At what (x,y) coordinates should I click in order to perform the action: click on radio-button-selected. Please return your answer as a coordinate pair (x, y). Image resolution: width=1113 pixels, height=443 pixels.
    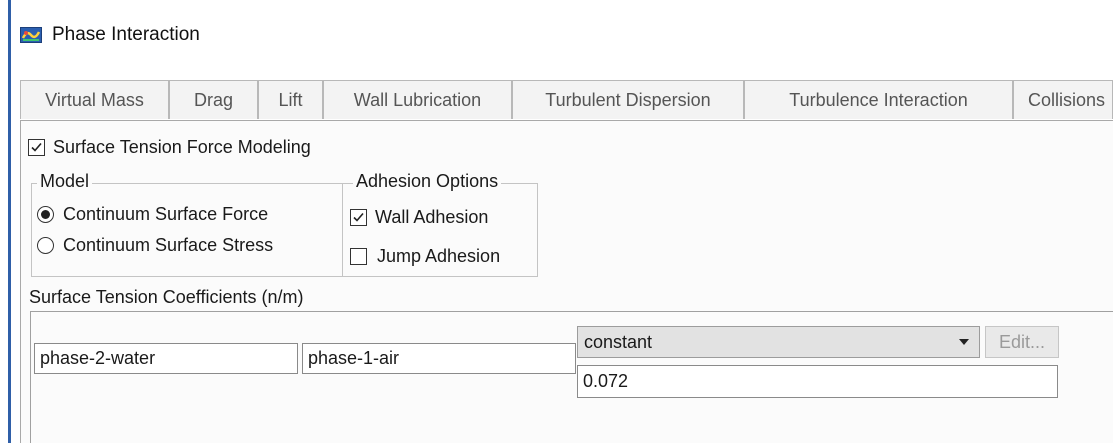
    Looking at the image, I should click on (45, 214).